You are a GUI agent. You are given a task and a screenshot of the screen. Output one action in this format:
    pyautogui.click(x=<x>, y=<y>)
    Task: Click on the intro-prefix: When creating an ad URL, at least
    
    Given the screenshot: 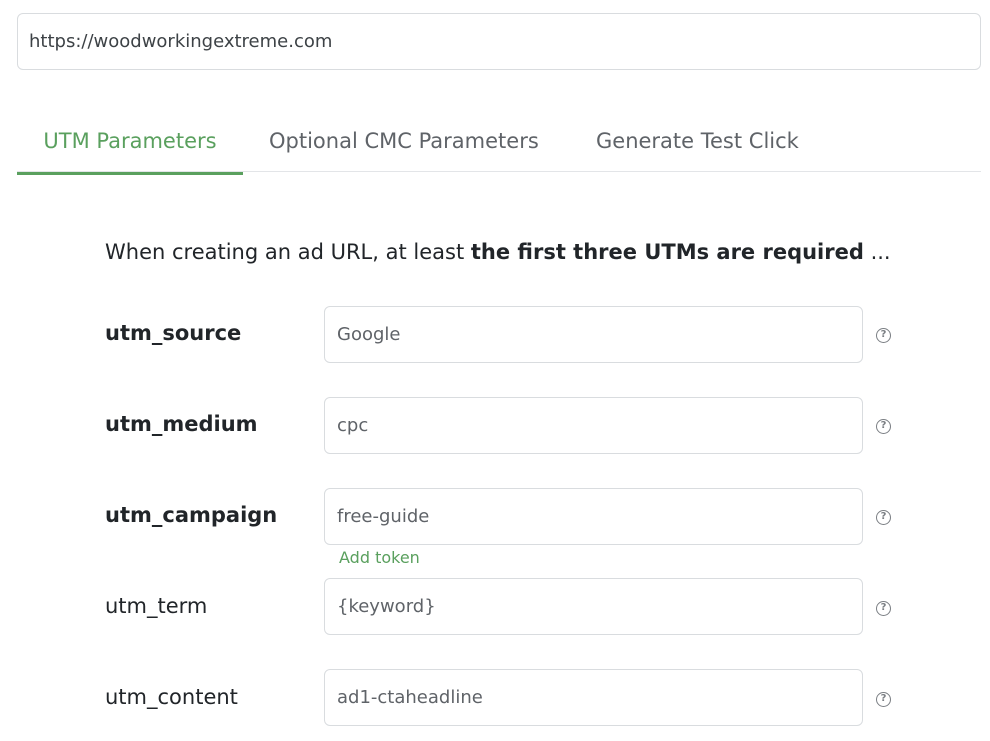 What is the action you would take?
    pyautogui.click(x=288, y=252)
    